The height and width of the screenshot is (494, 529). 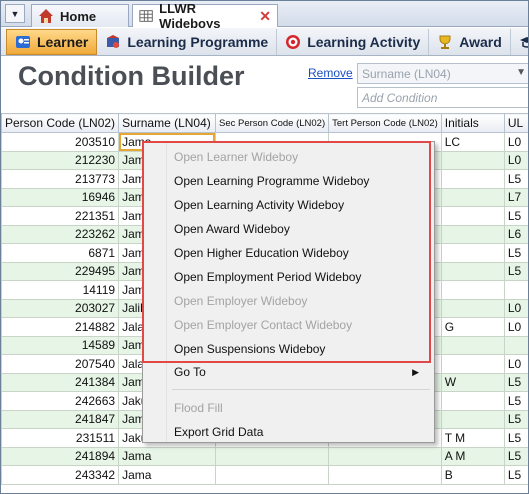 What do you see at coordinates (60, 271) in the screenshot?
I see `person-code-cell: 229495` at bounding box center [60, 271].